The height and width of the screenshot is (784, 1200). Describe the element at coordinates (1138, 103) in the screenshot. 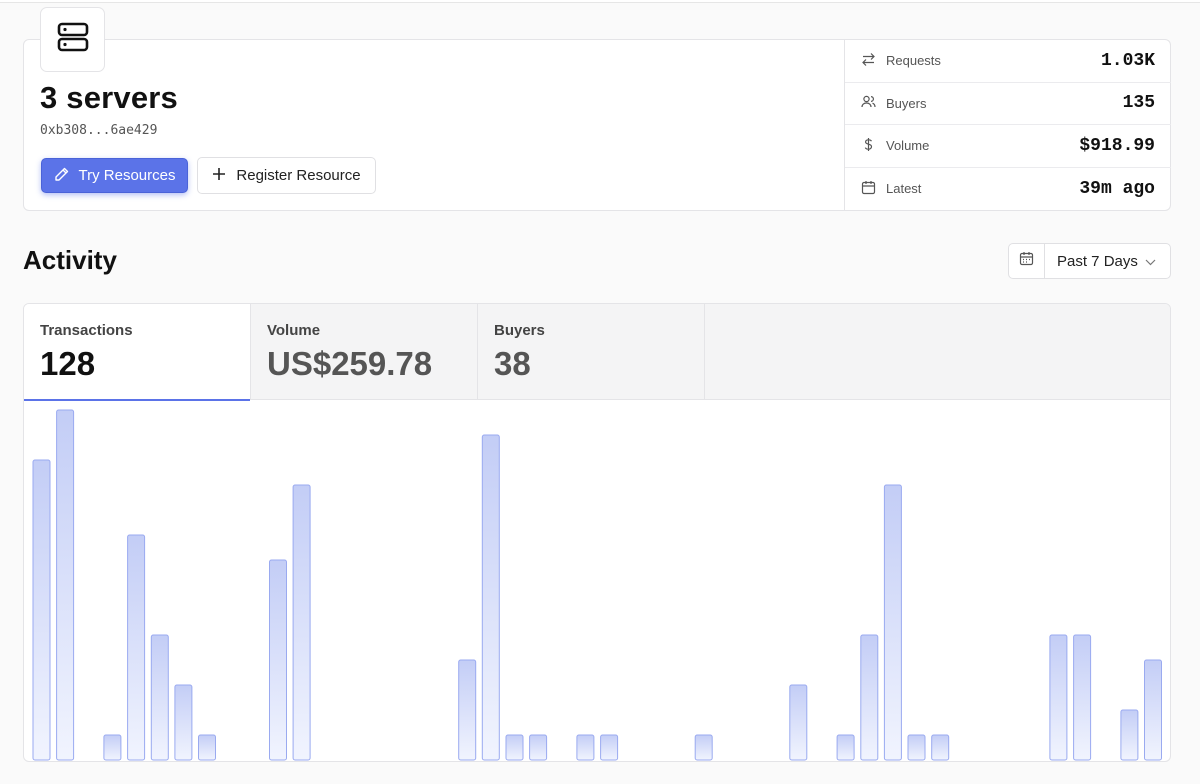

I see `stat-value: 135` at that location.